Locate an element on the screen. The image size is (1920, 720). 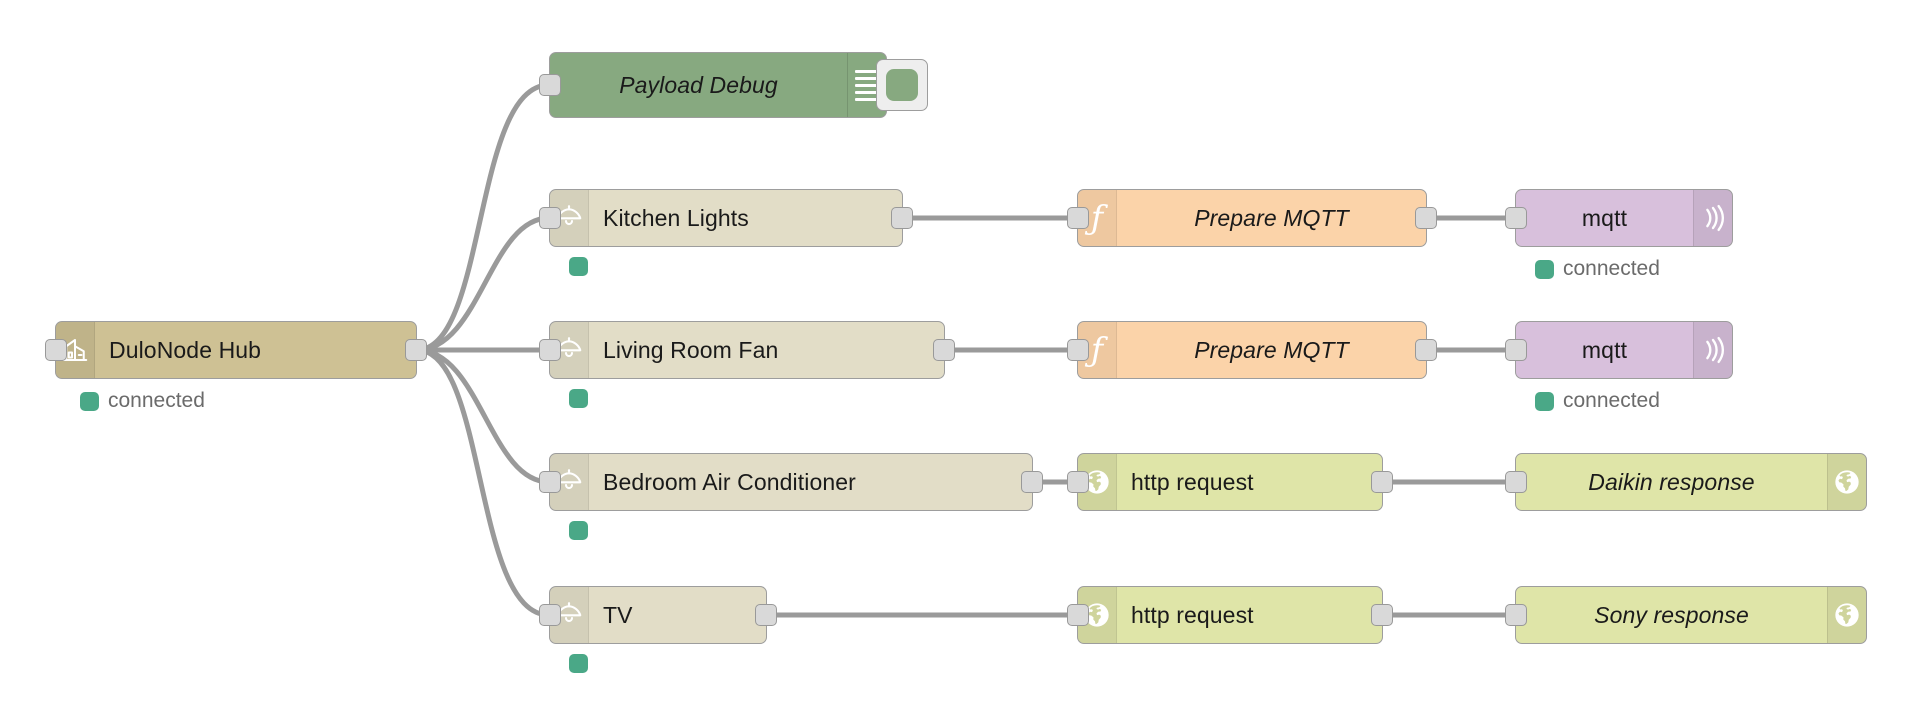
node-prepare-mqtt-2: ƒ Prepare MQTT is located at coordinates (1252, 350).